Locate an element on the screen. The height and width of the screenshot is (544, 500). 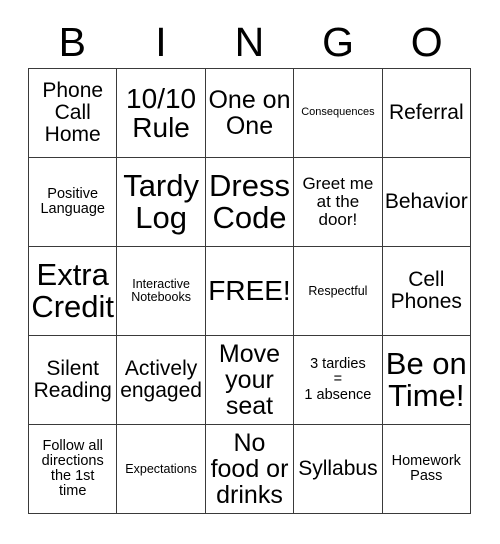
bingo-cell: Referral is located at coordinates (426, 113).